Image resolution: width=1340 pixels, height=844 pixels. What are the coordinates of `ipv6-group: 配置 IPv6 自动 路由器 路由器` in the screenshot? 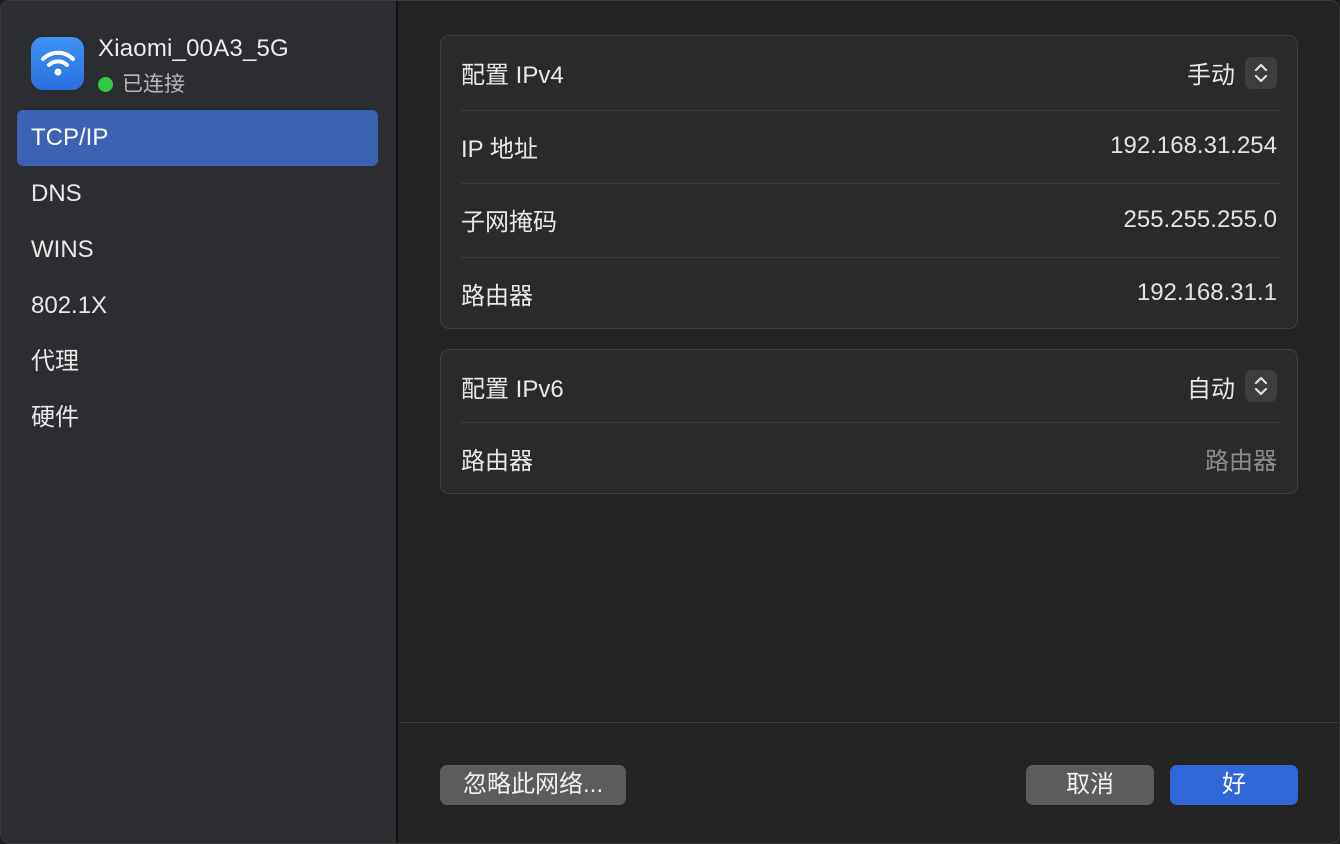 It's located at (869, 421).